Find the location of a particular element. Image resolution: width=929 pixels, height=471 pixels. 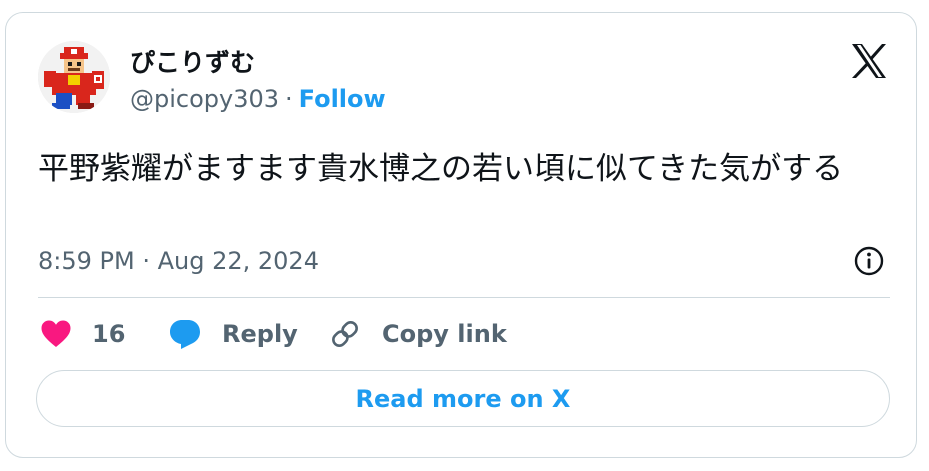

avatar is located at coordinates (74, 77).